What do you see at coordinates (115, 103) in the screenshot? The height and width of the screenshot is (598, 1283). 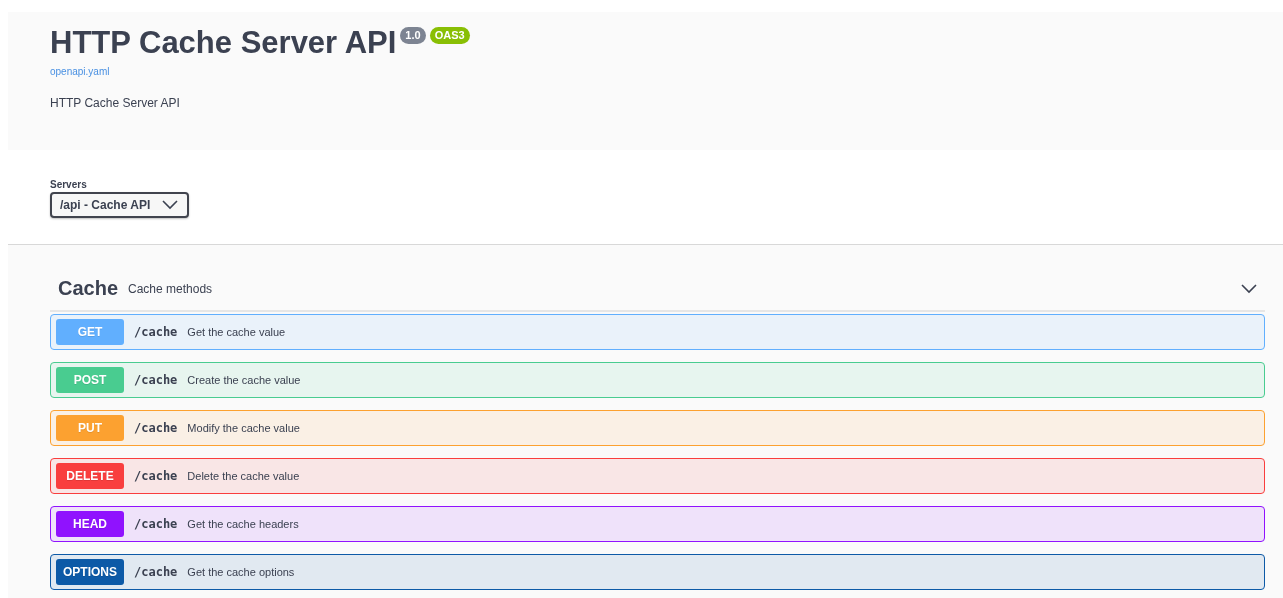 I see `api-description: HTTP Cache Server API` at bounding box center [115, 103].